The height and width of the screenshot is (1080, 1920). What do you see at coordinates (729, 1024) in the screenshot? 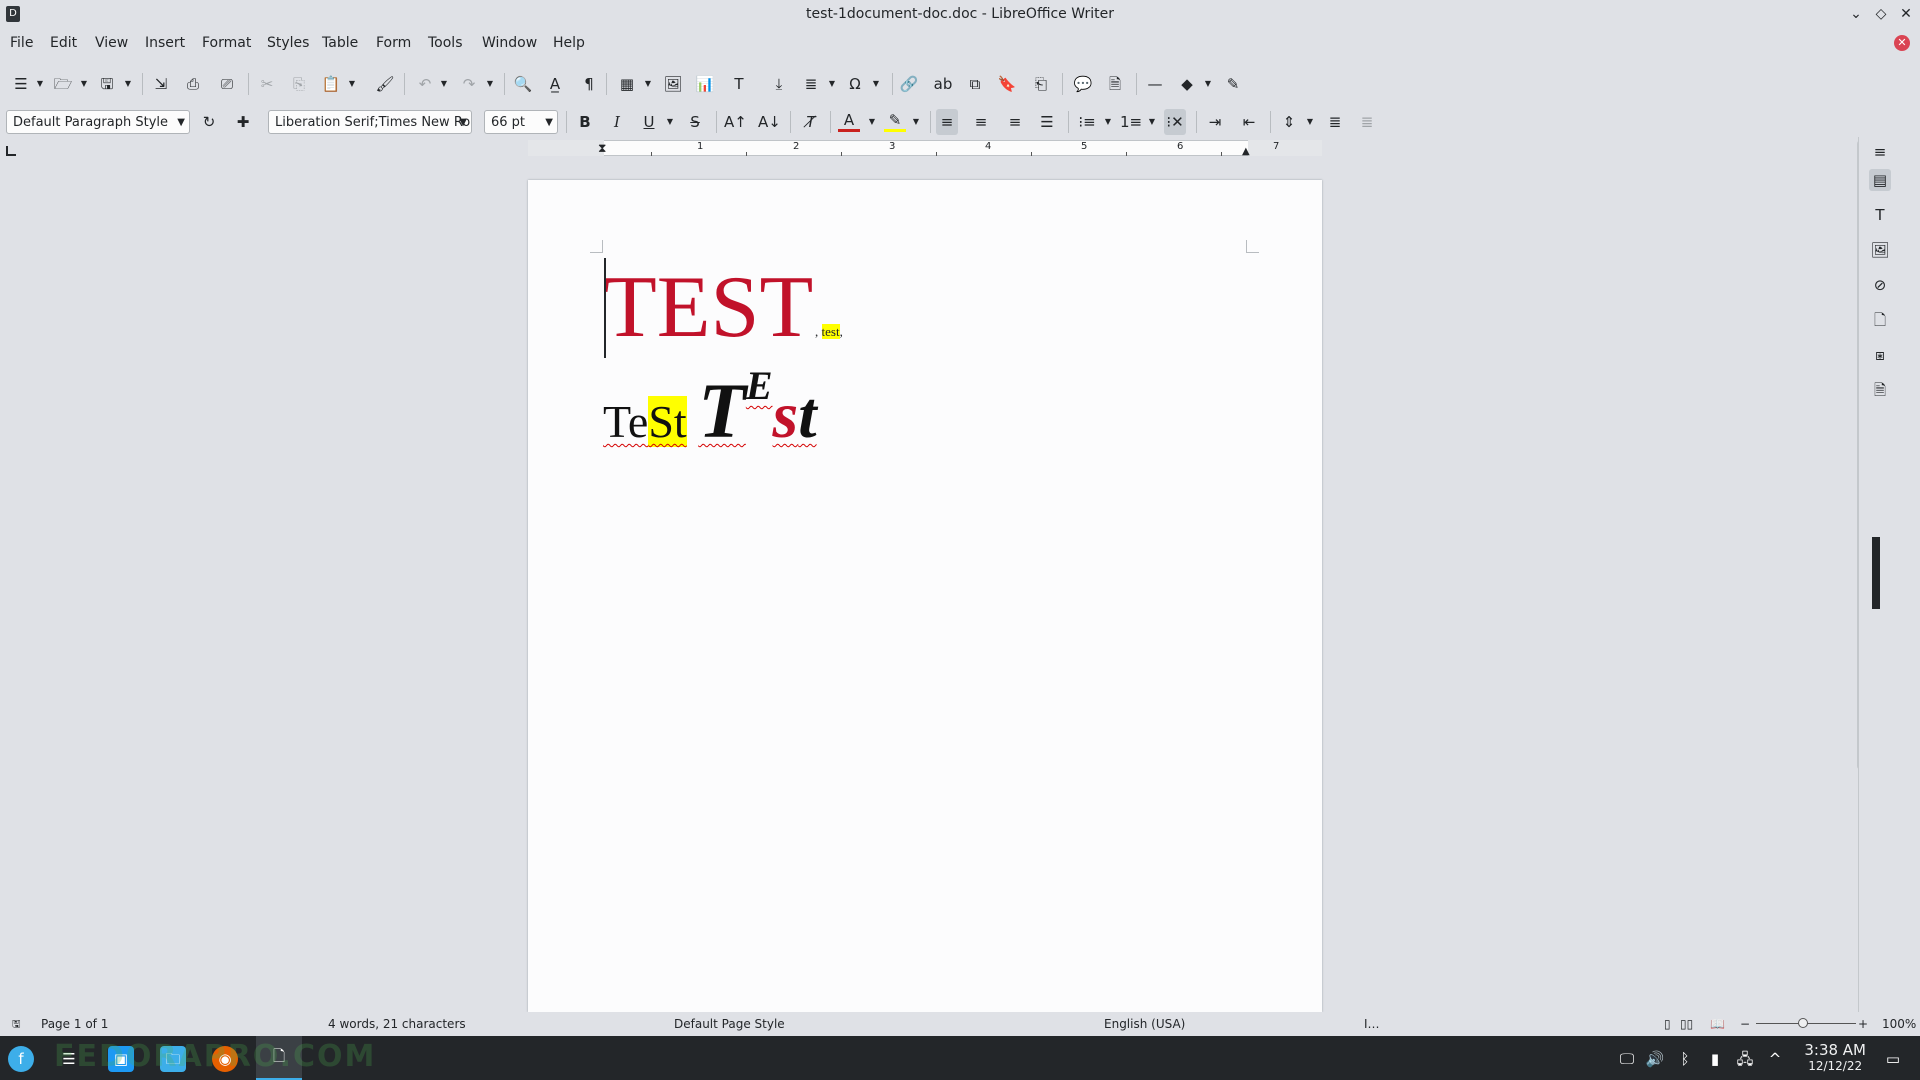
I see `page-style: Default Page Style` at bounding box center [729, 1024].